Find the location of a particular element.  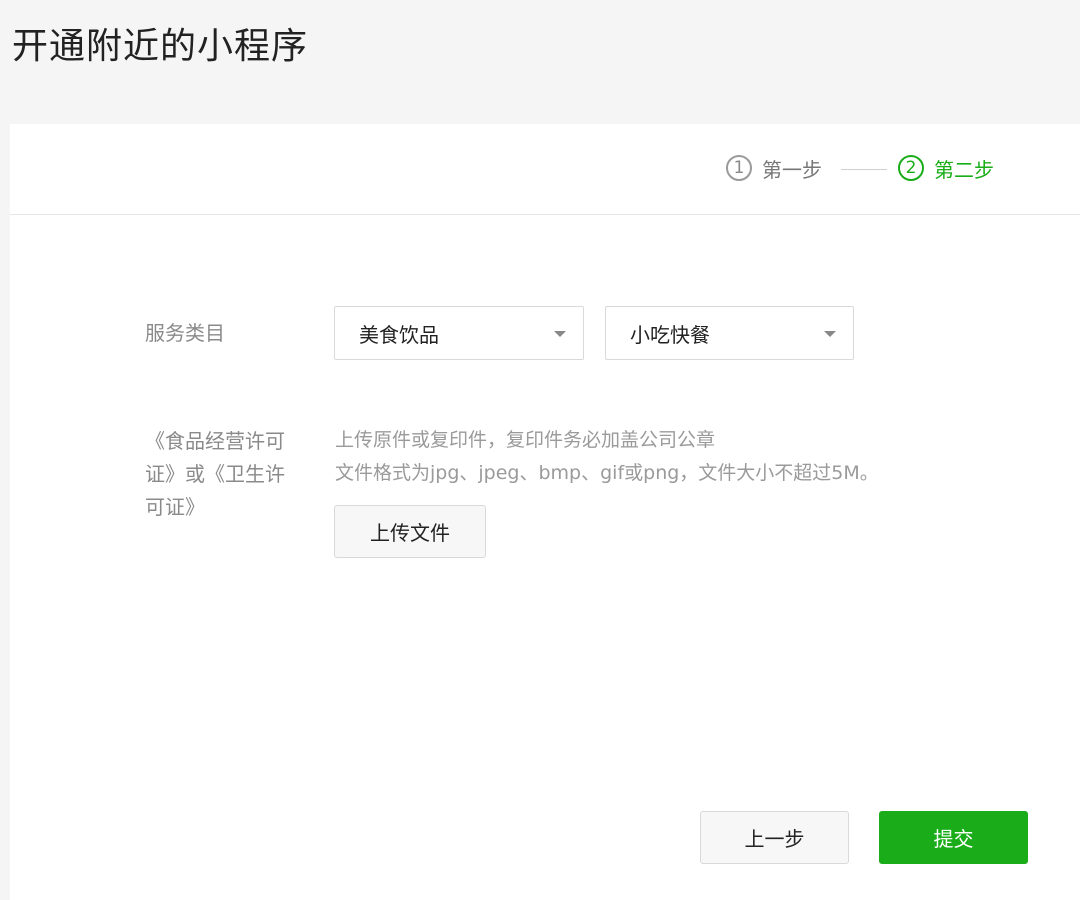

step-2-number: 2 is located at coordinates (911, 168).